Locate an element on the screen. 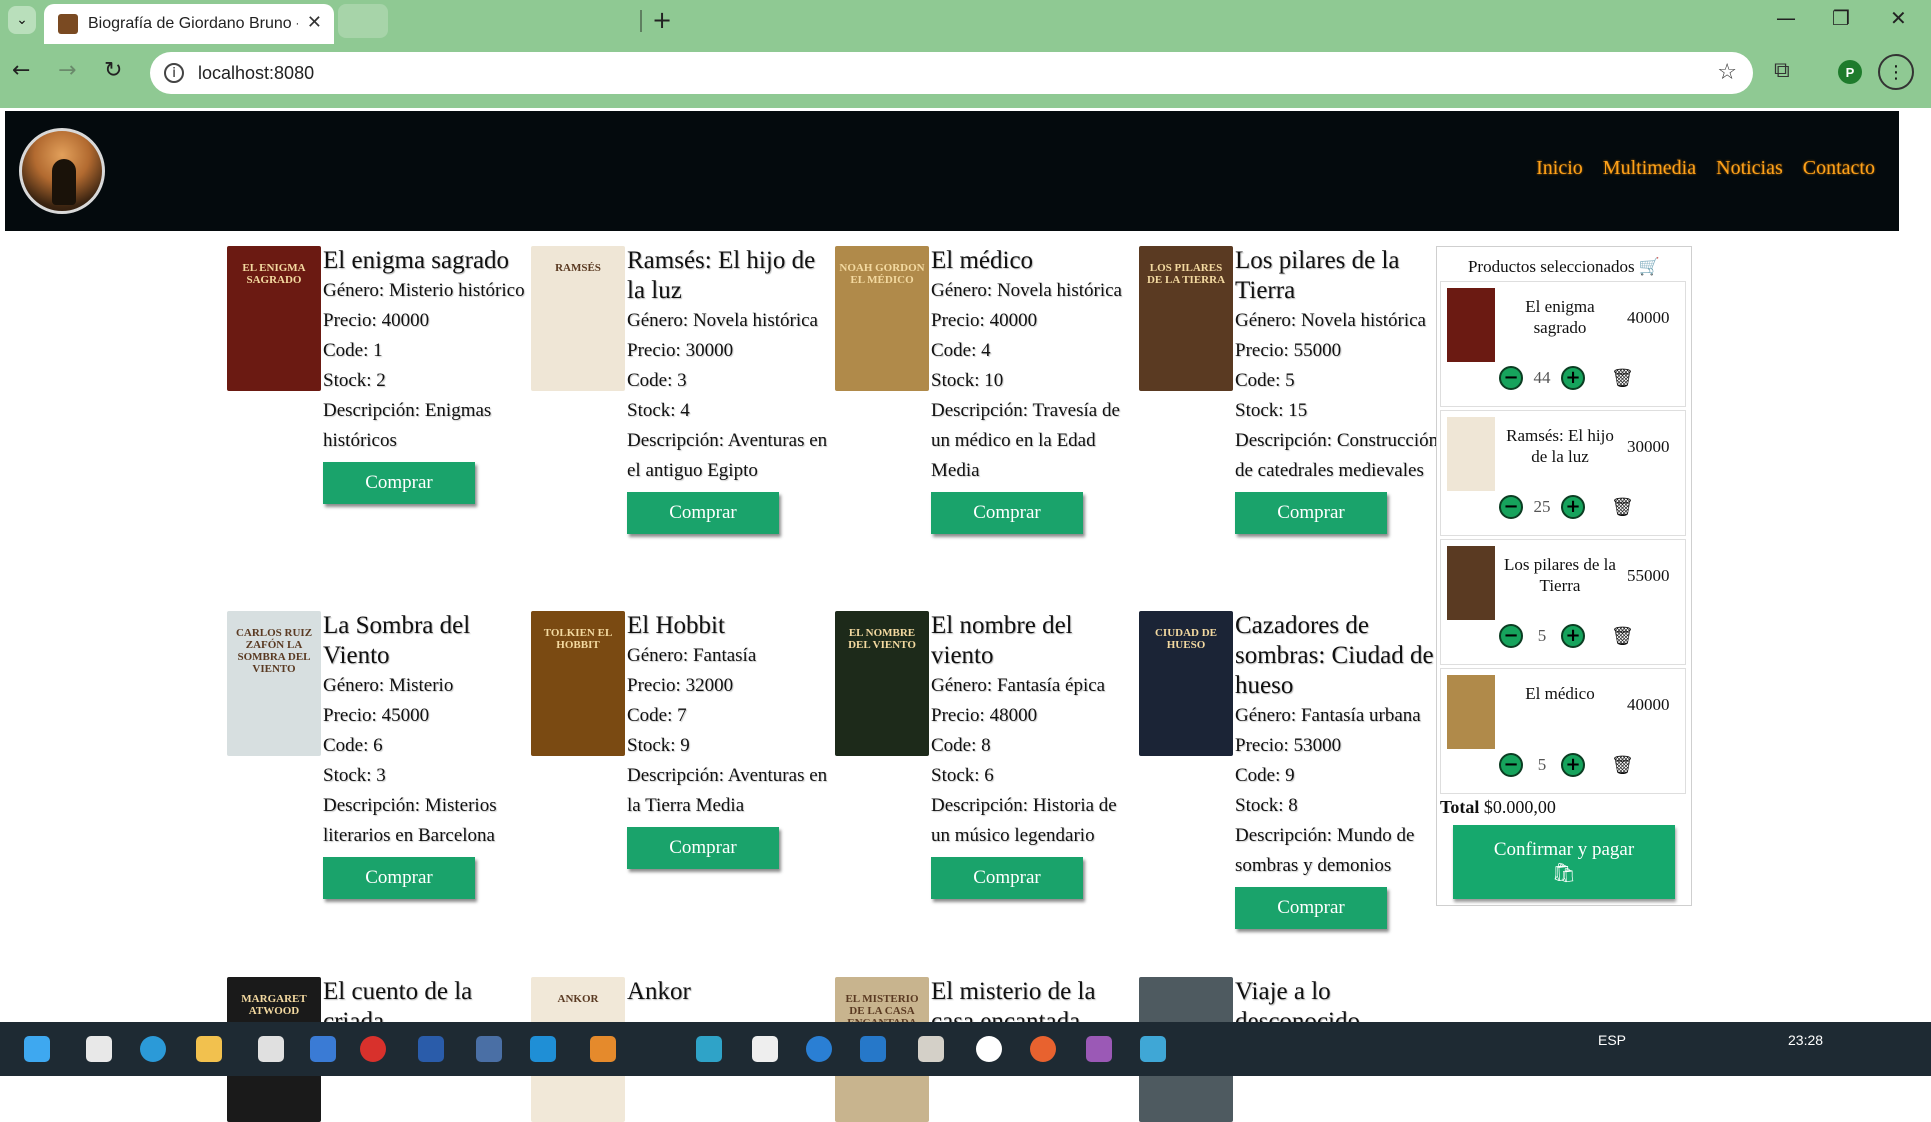 The image size is (1931, 1122). browser-menu-icon: ⋮ is located at coordinates (1896, 72).